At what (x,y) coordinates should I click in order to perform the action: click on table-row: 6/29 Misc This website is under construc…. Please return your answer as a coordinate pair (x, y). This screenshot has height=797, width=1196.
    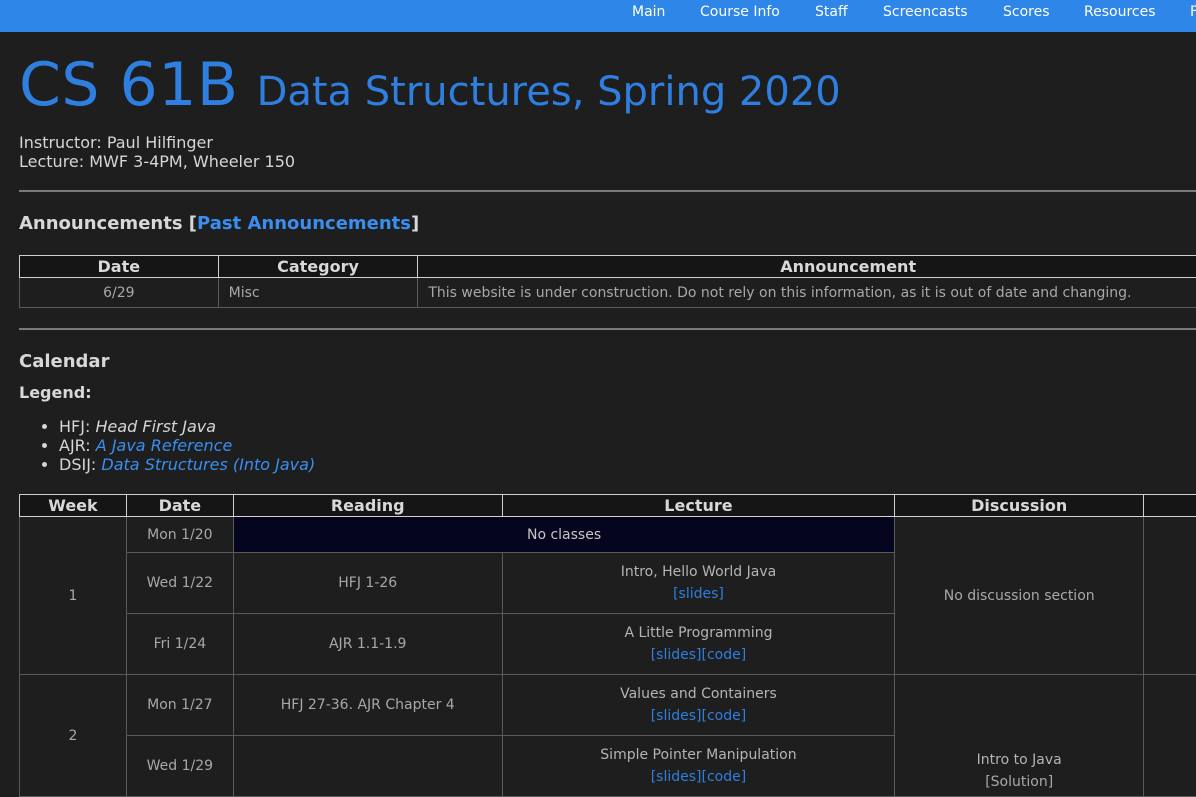
    Looking at the image, I should click on (607, 292).